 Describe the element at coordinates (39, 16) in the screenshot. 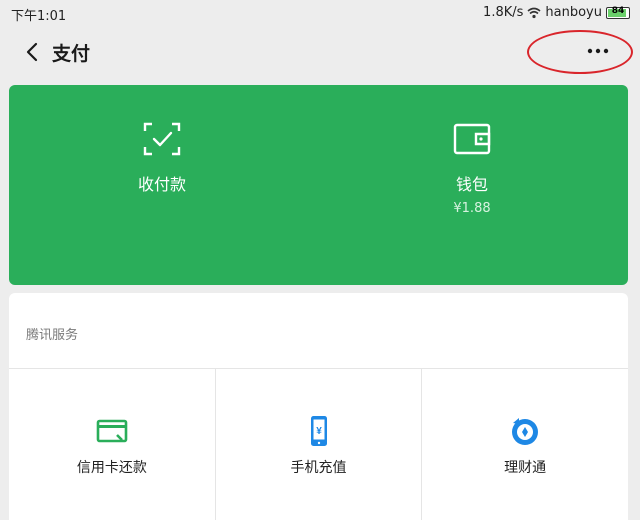

I see `status-time: 下午1:01` at that location.